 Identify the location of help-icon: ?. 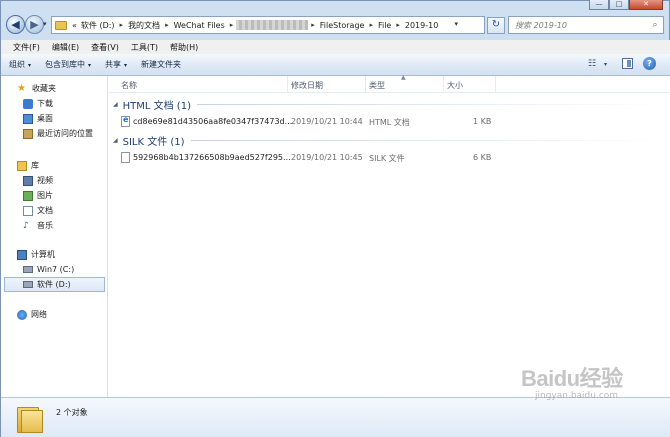
(649, 63).